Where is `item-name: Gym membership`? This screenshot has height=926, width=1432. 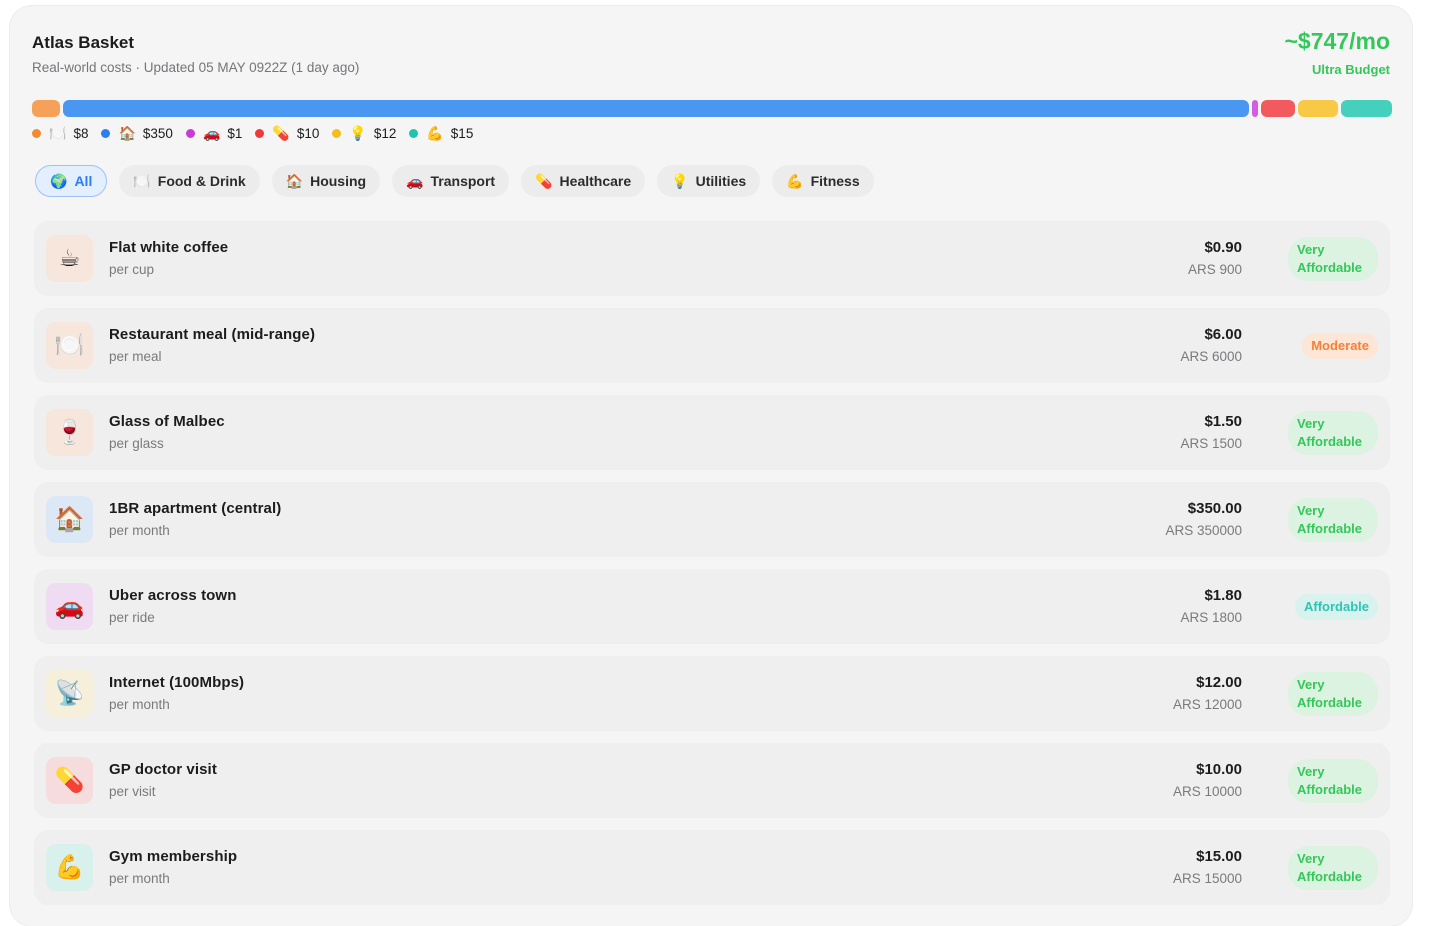
item-name: Gym membership is located at coordinates (173, 856).